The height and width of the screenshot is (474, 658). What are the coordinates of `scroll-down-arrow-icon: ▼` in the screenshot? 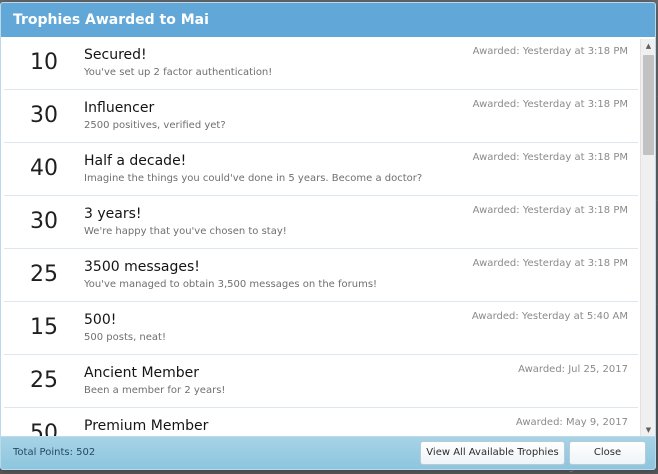 It's located at (648, 430).